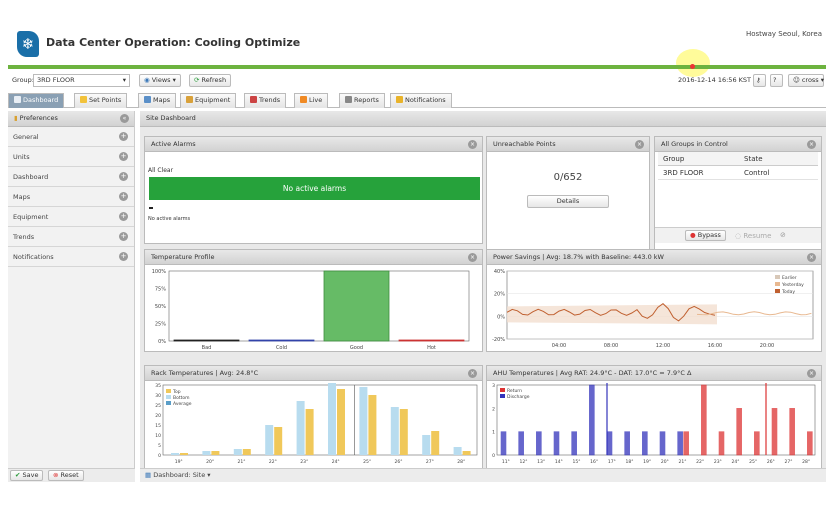 Image resolution: width=831 pixels, height=513 pixels. I want to click on key-icon: ⚷, so click(758, 80).